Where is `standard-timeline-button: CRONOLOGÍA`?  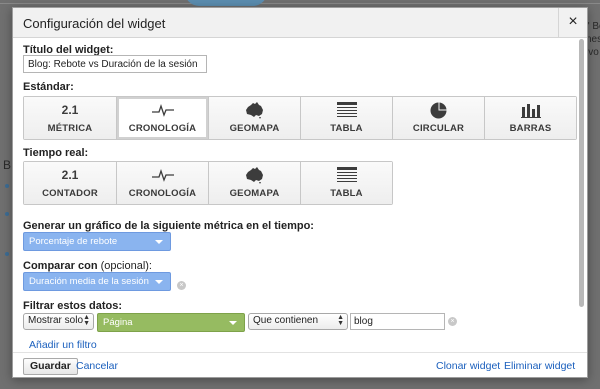 standard-timeline-button: CRONOLOGÍA is located at coordinates (162, 118).